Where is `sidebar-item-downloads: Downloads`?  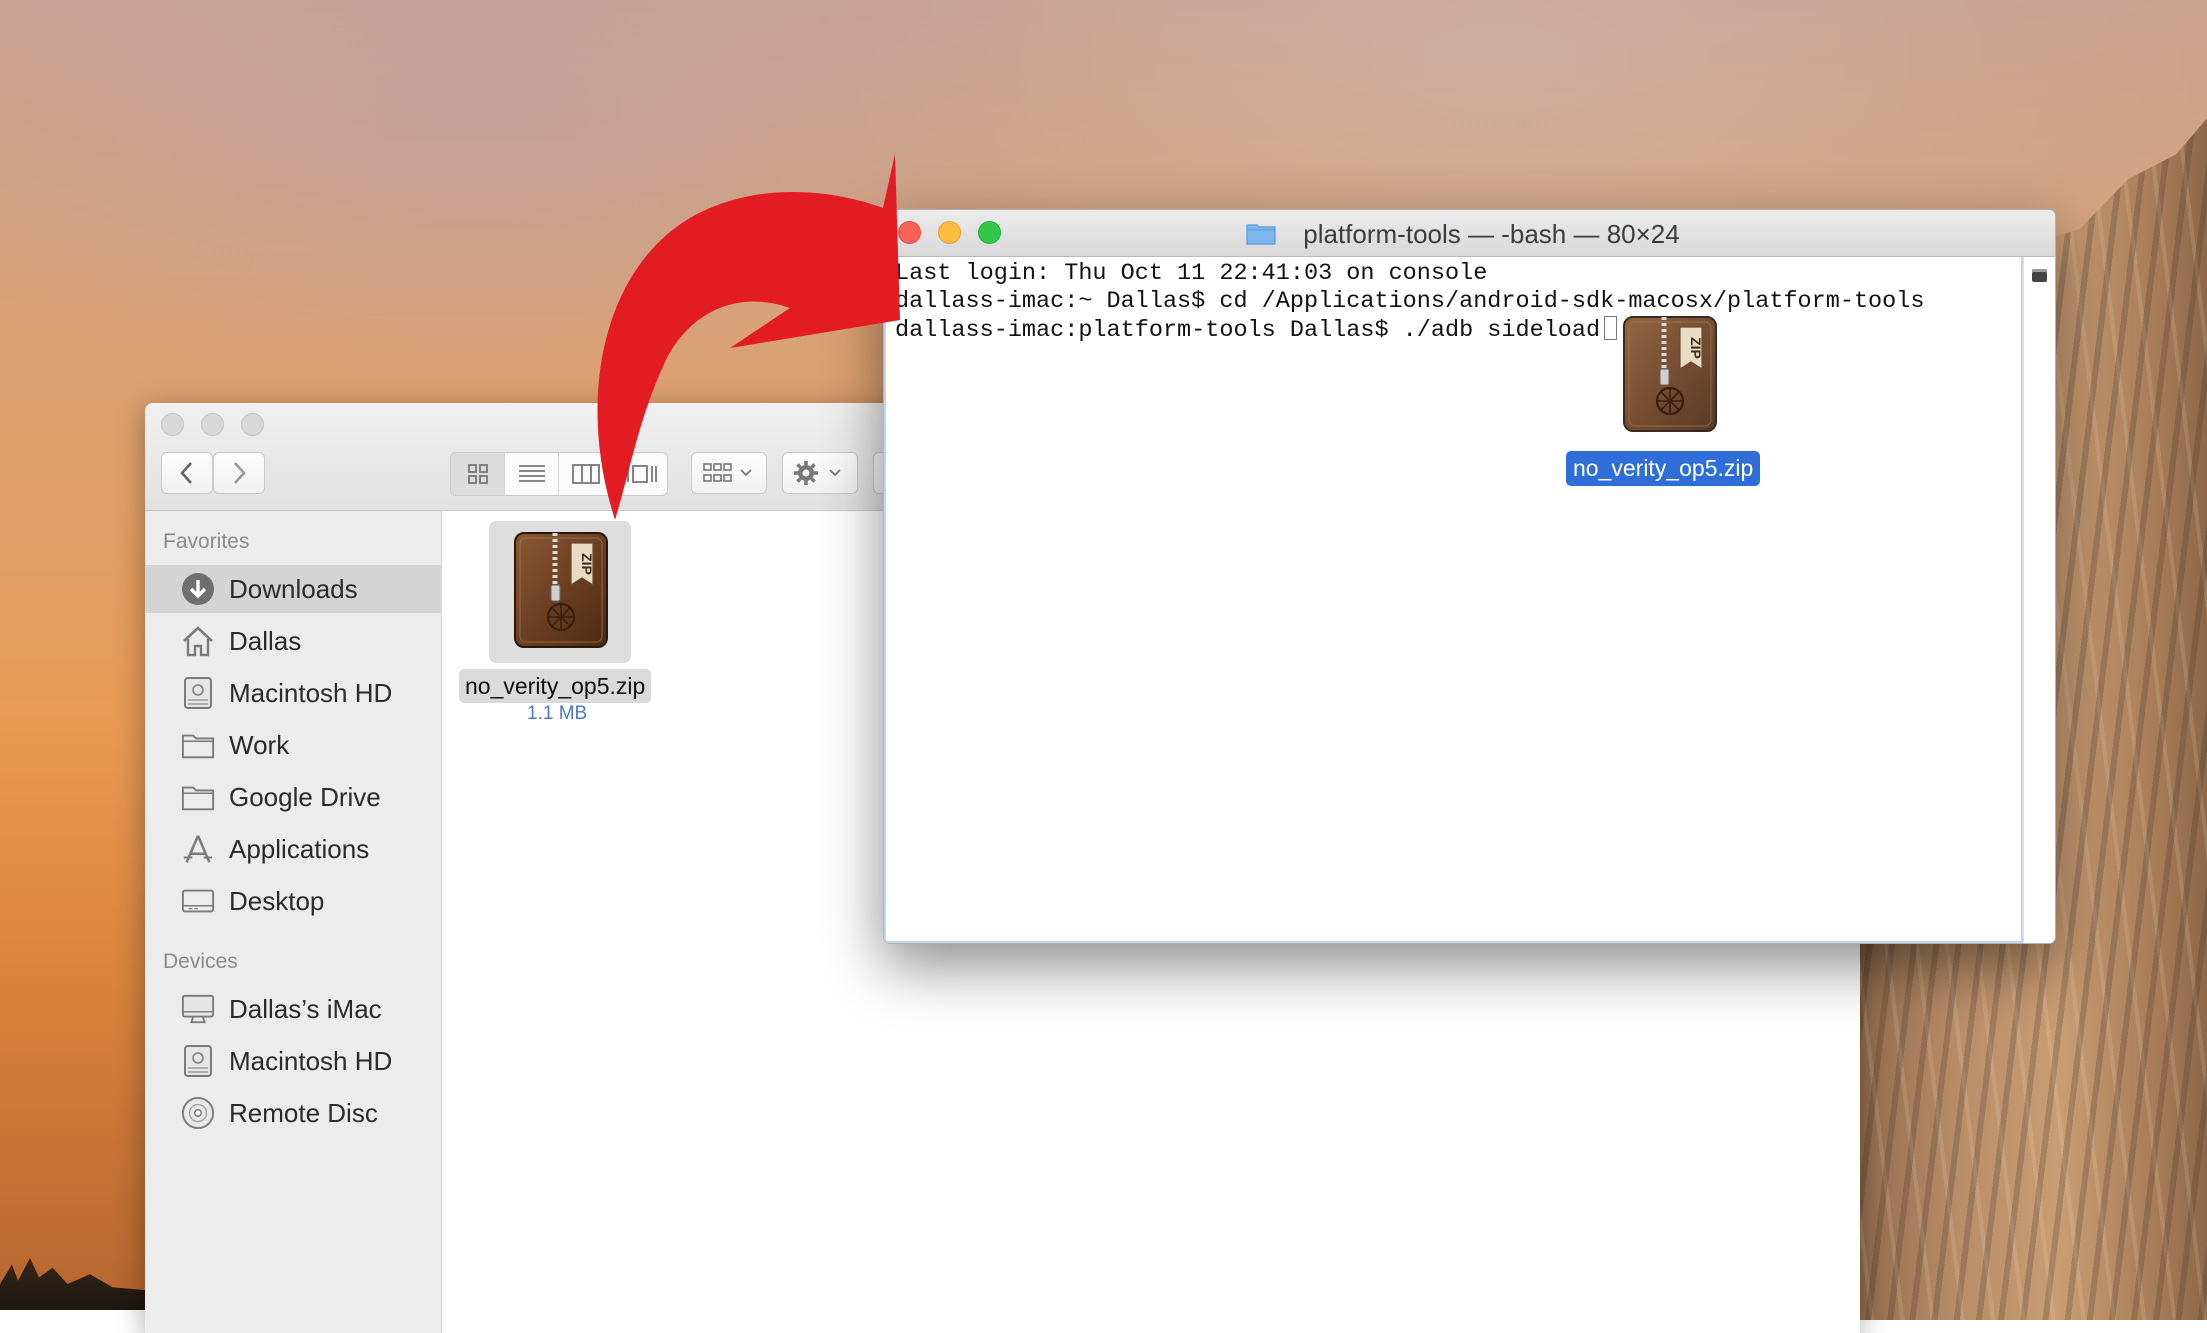
sidebar-item-downloads: Downloads is located at coordinates (293, 589).